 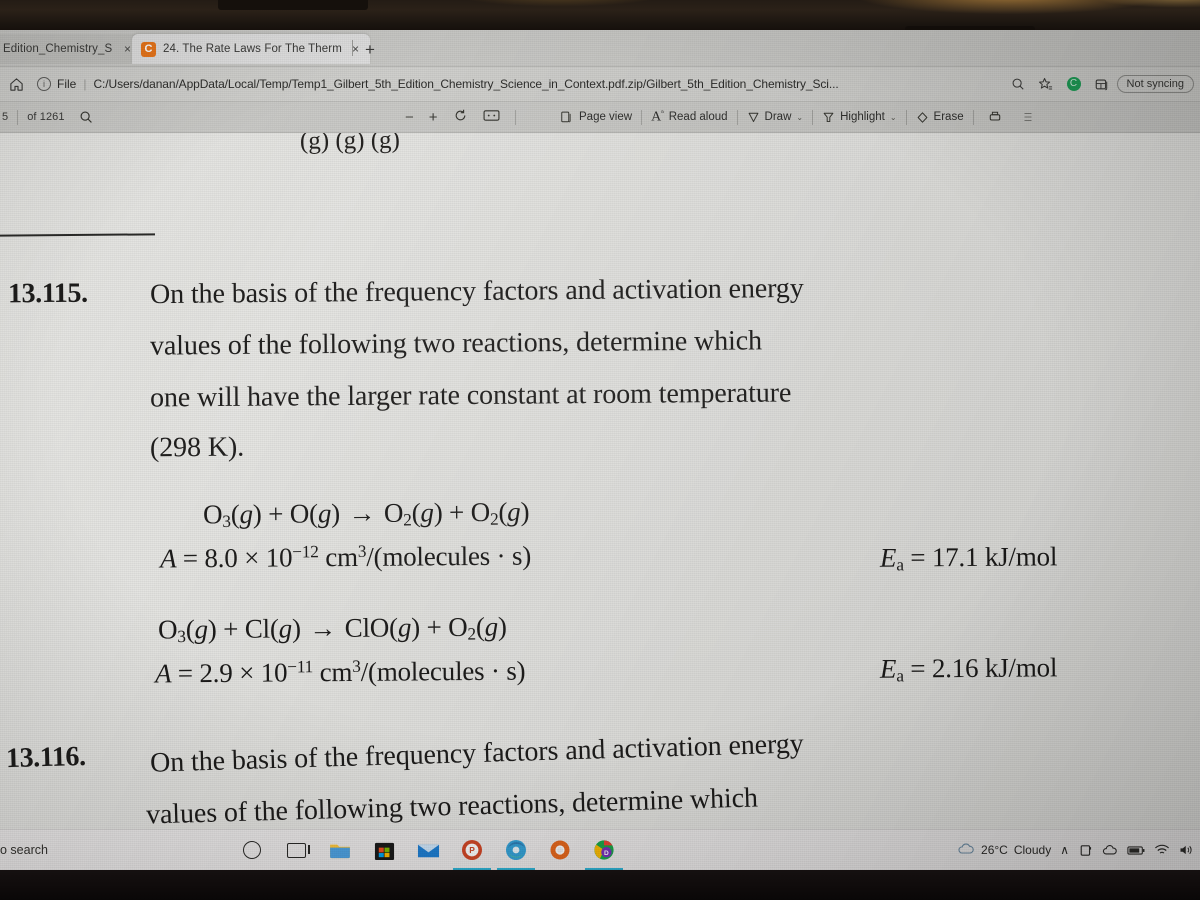 I want to click on onedrive-icon, so click(x=1085, y=850).